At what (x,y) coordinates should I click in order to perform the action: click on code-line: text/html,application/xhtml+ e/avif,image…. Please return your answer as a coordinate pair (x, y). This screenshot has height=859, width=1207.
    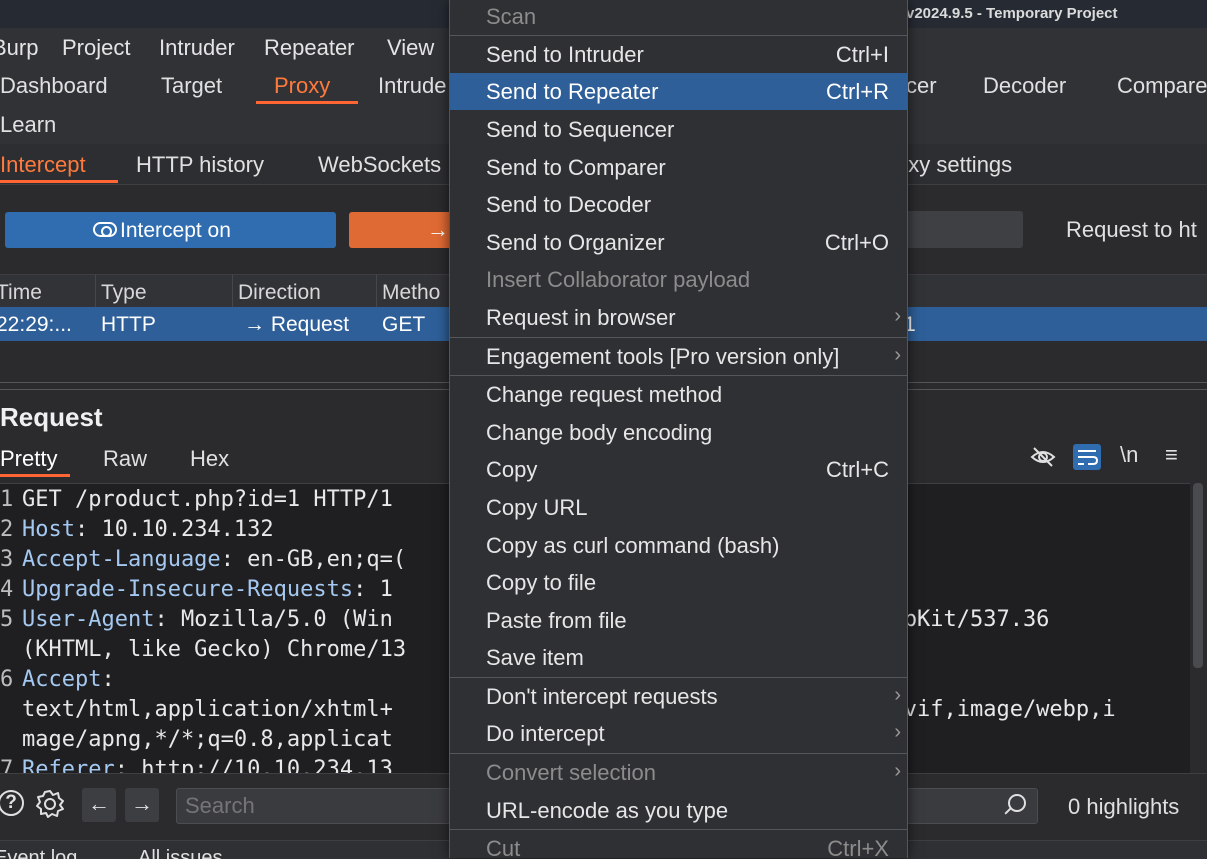
    Looking at the image, I should click on (569, 709).